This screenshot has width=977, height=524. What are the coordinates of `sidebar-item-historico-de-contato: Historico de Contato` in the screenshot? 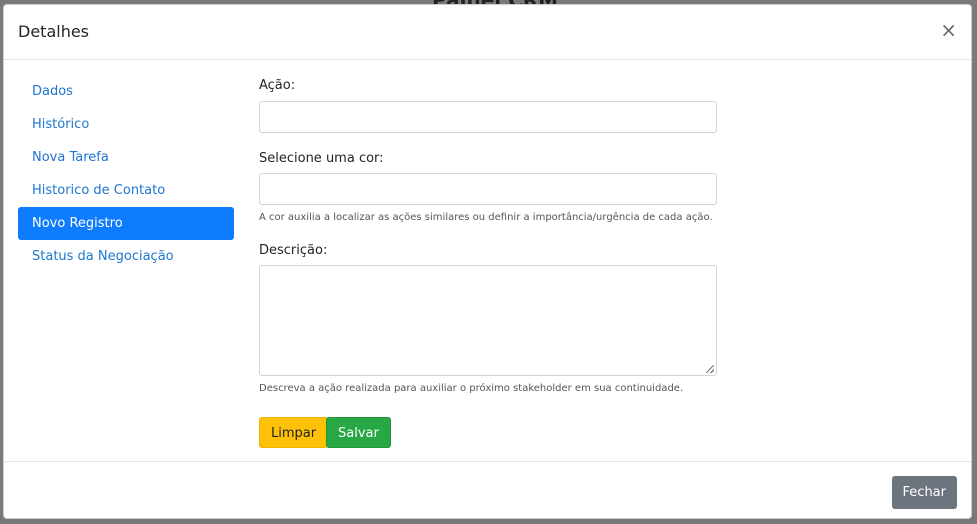 It's located at (126, 190).